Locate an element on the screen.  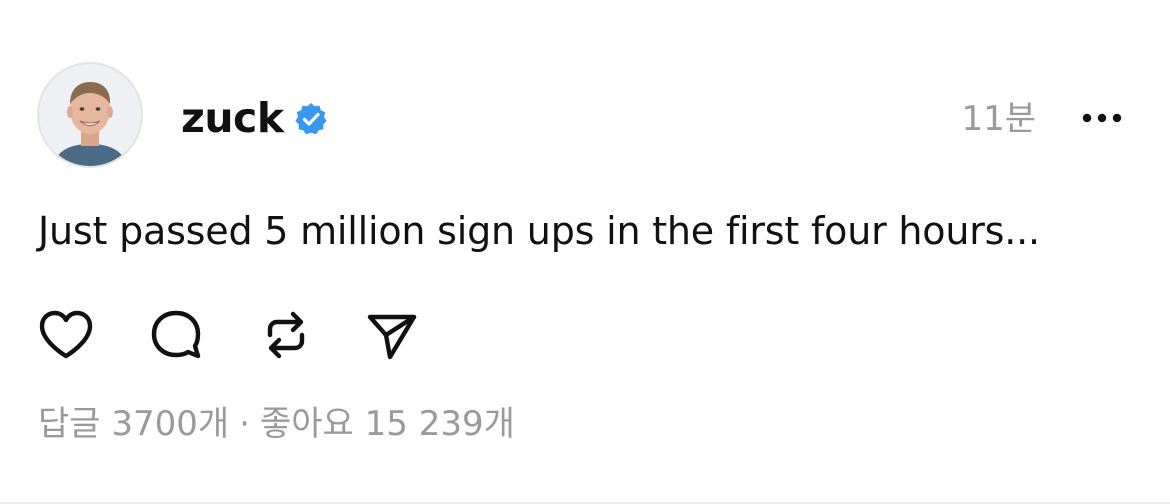
replies-count: 답글 3700개 is located at coordinates (133, 424).